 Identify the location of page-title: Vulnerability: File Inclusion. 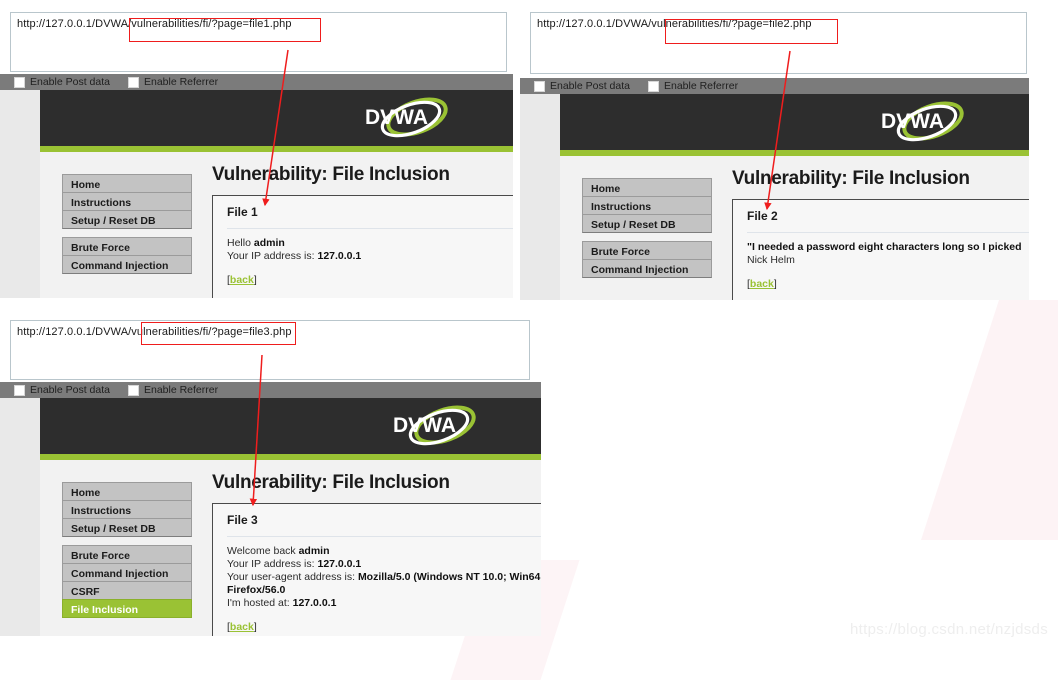
(331, 482).